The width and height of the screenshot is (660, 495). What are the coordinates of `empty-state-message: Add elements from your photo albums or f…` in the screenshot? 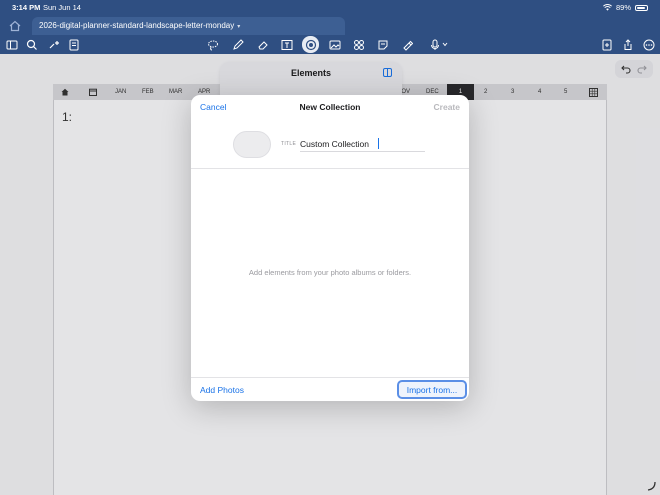 It's located at (330, 272).